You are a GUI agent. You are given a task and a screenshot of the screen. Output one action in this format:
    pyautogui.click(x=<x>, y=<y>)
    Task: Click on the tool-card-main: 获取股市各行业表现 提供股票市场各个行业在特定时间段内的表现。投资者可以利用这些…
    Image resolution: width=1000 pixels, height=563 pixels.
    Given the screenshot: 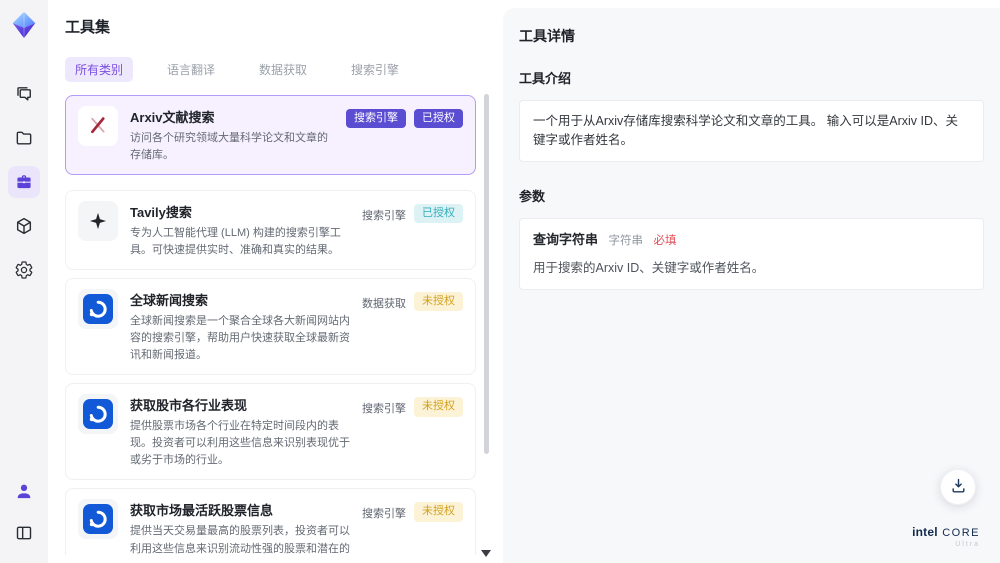 What is the action you would take?
    pyautogui.click(x=240, y=431)
    